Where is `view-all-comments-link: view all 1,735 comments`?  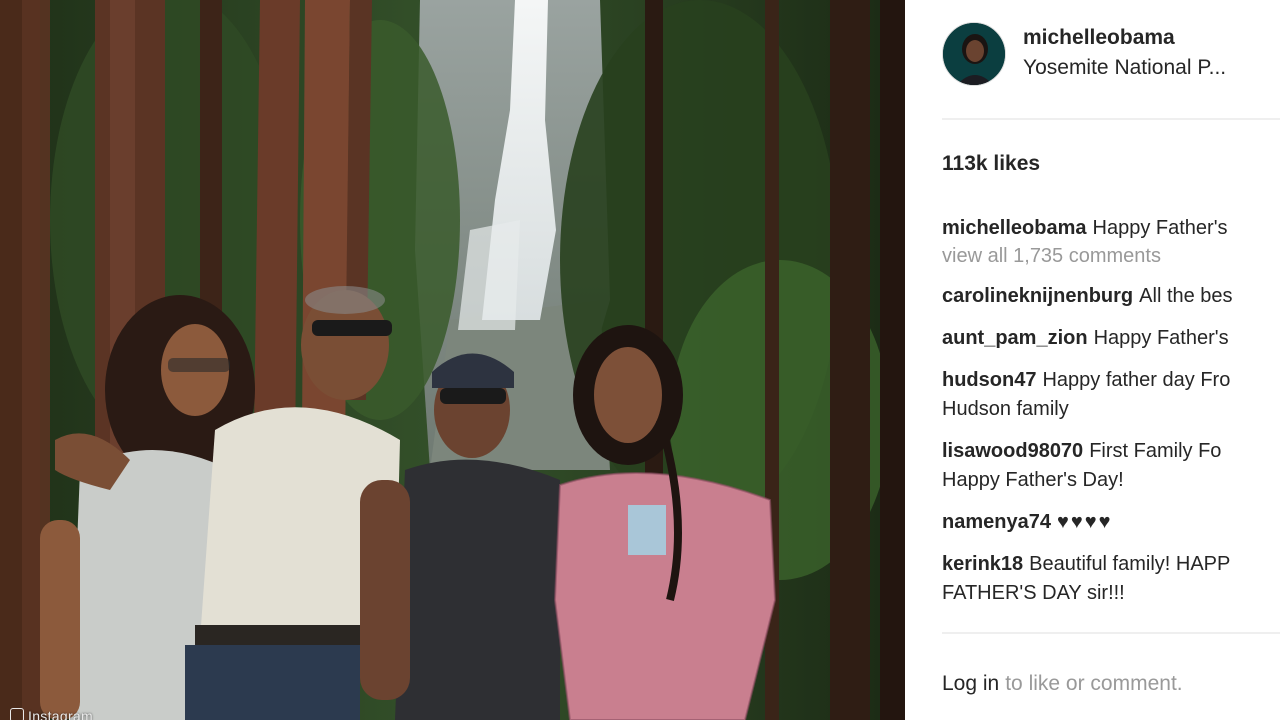 view-all-comments-link: view all 1,735 comments is located at coordinates (1111, 256).